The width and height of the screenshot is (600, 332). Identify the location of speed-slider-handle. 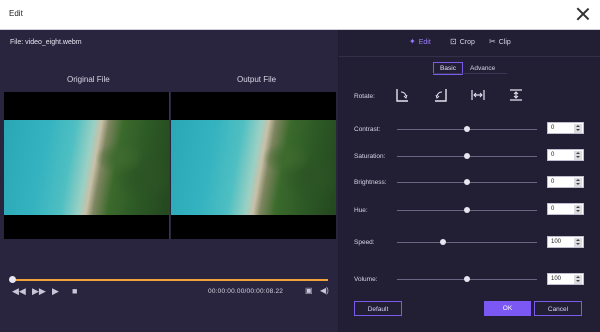
(443, 242).